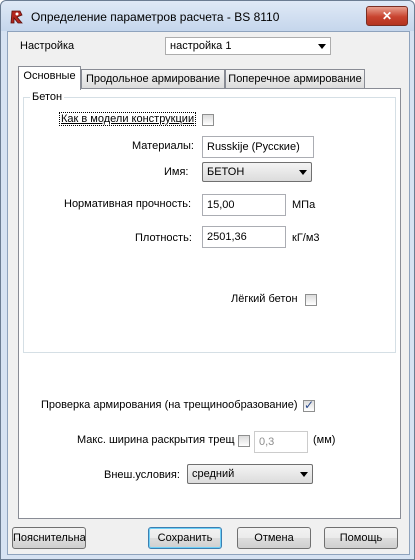 This screenshot has width=415, height=560. What do you see at coordinates (244, 237) in the screenshot?
I see `density-field: 2501,36` at bounding box center [244, 237].